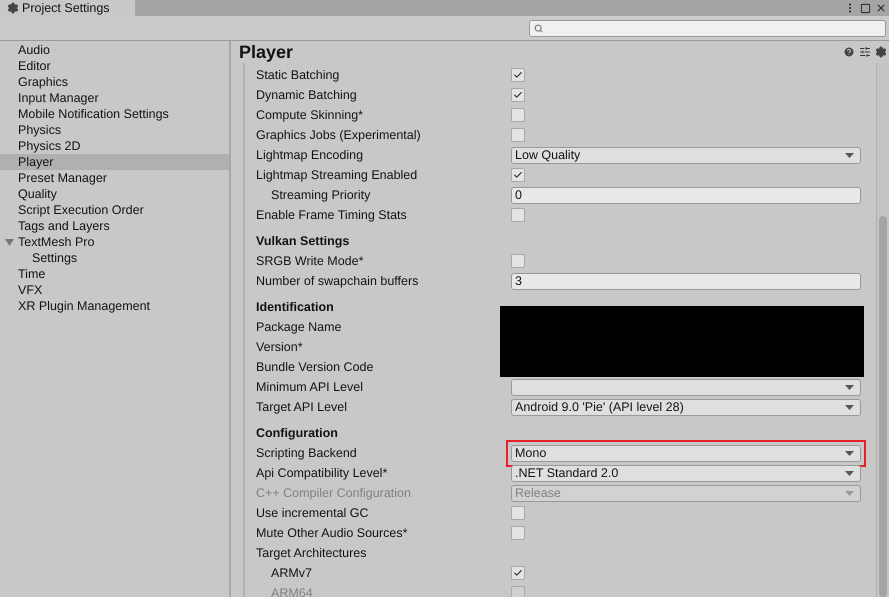  Describe the element at coordinates (686, 407) in the screenshot. I see `dropdown: Android 9.0 'Pie' (API level 28)` at that location.